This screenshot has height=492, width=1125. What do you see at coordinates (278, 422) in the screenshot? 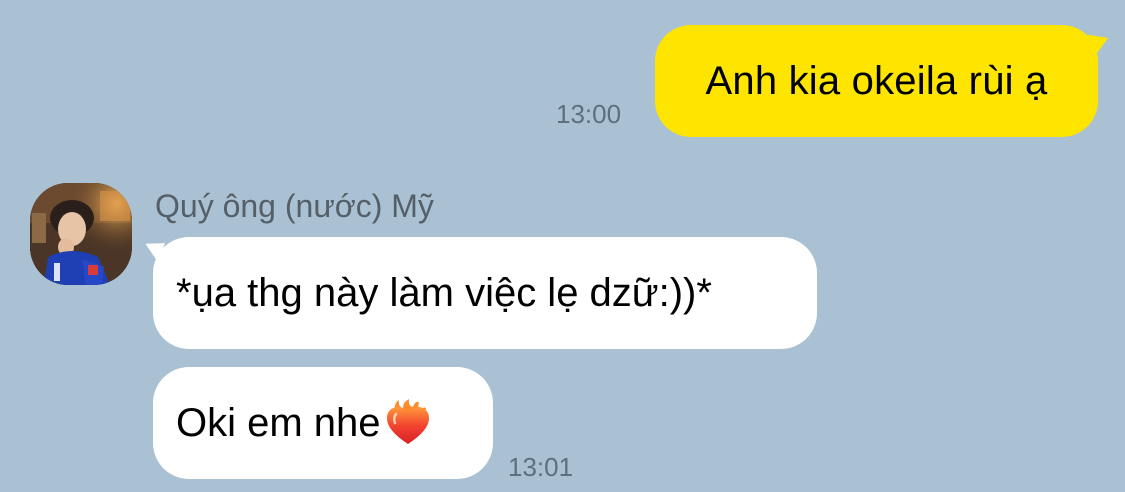
I see `incoming-message-text: Oki em nhe` at bounding box center [278, 422].